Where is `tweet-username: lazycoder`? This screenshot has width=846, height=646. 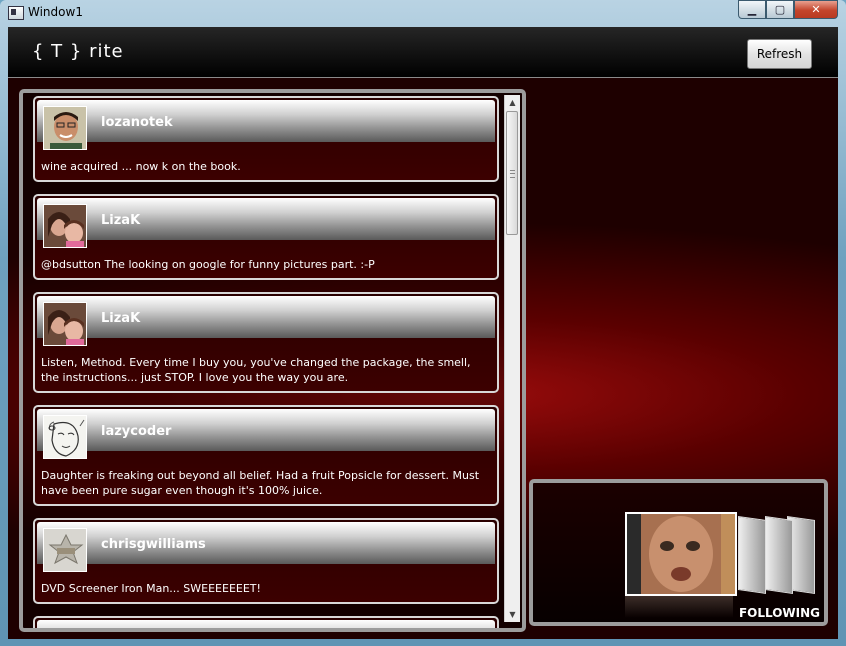 tweet-username: lazycoder is located at coordinates (136, 431).